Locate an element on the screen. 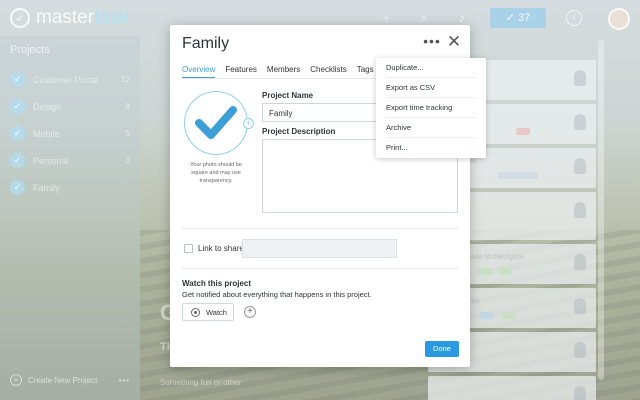  share-link-field is located at coordinates (319, 248).